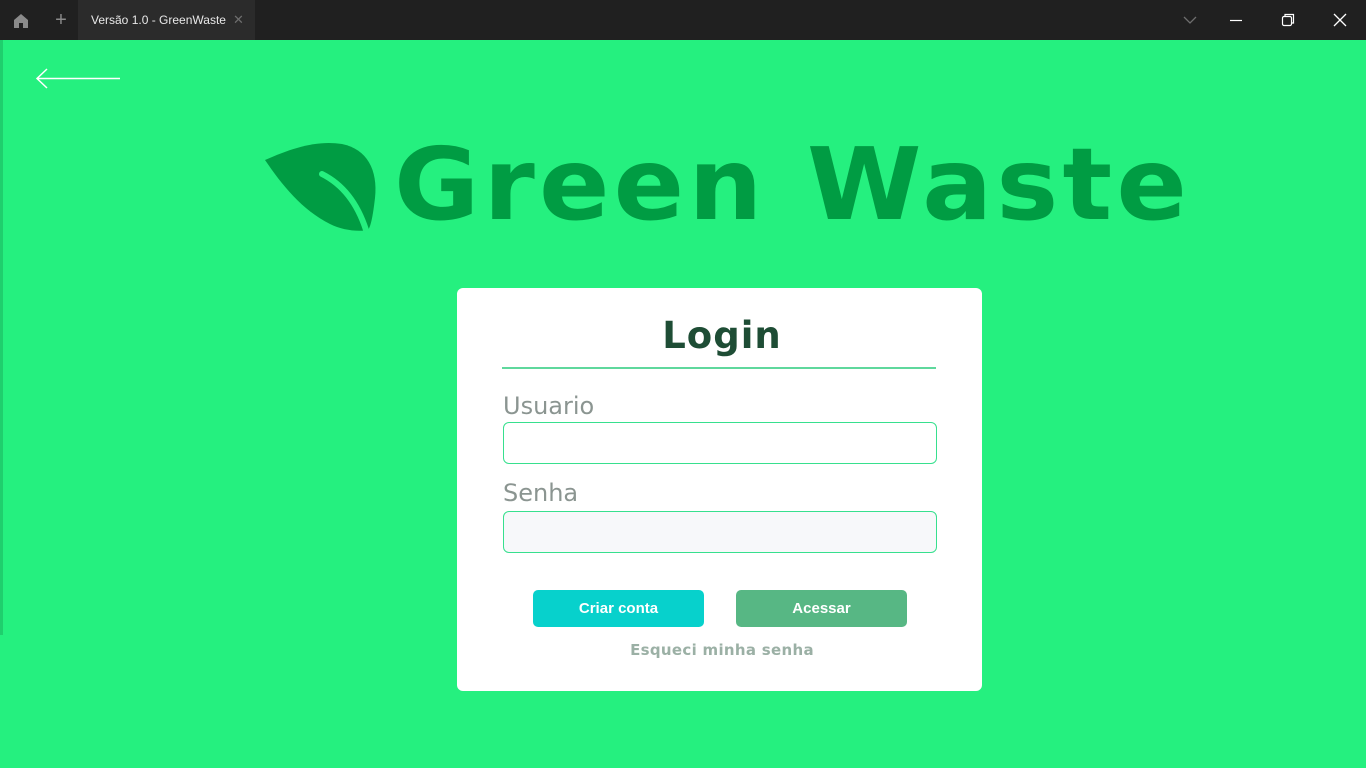 The width and height of the screenshot is (1366, 768). What do you see at coordinates (720, 532) in the screenshot?
I see `password-input` at bounding box center [720, 532].